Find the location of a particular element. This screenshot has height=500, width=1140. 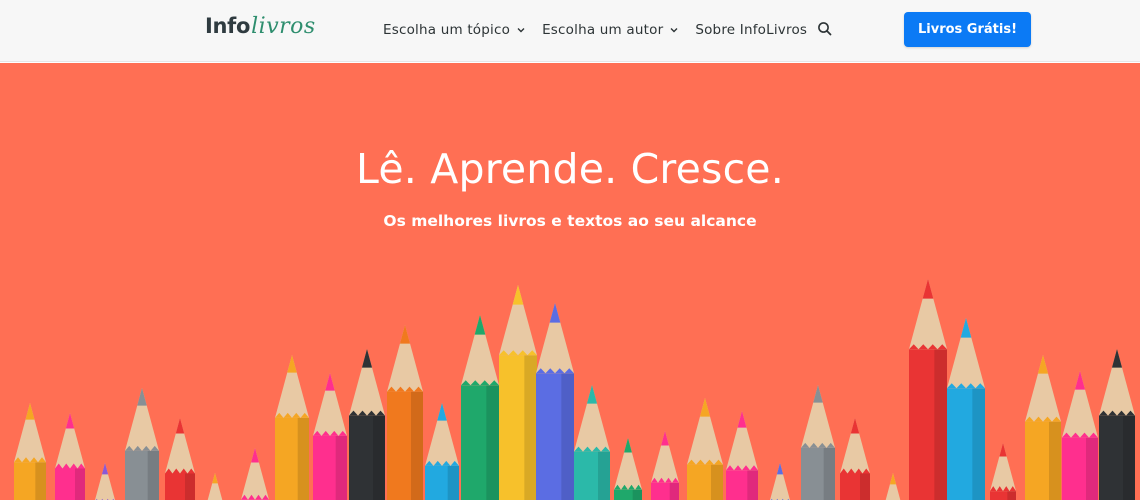

nav-item-autor: Escolha um autor is located at coordinates (610, 30).